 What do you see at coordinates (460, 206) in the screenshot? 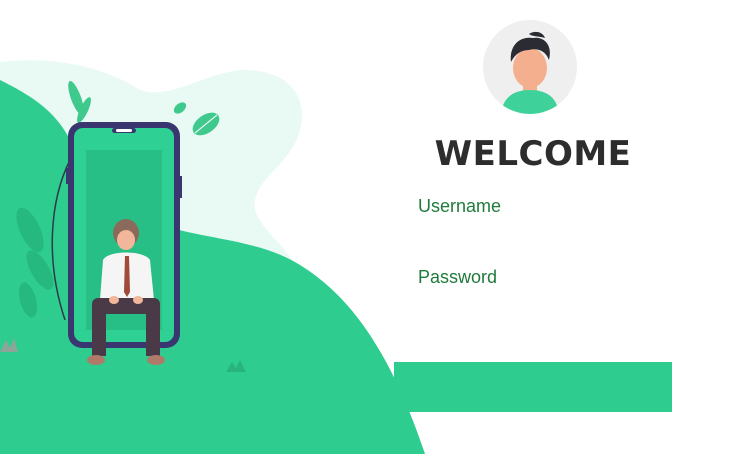
I see `username-label: Username` at bounding box center [460, 206].